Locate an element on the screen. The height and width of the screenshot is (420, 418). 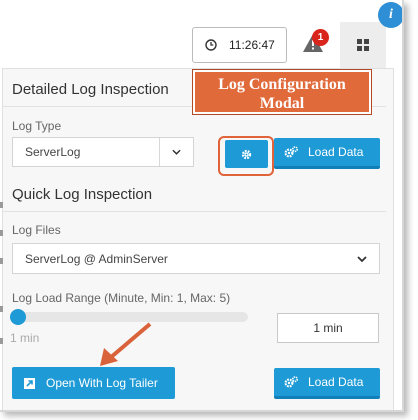
quick-load-data-button: Load Data is located at coordinates (327, 383).